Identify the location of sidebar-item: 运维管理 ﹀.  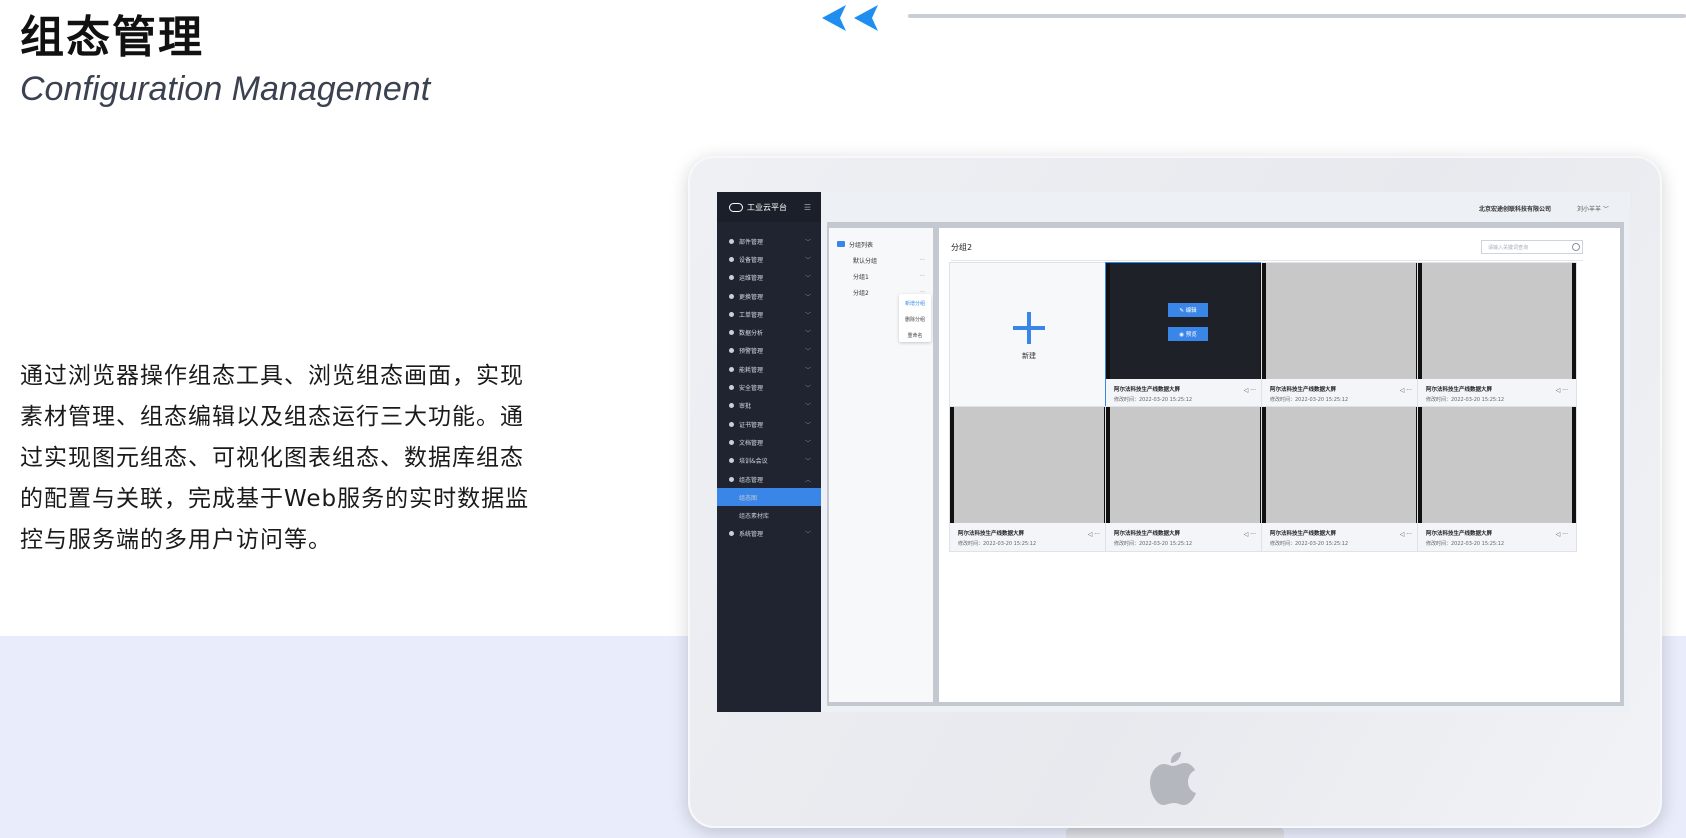
(769, 278).